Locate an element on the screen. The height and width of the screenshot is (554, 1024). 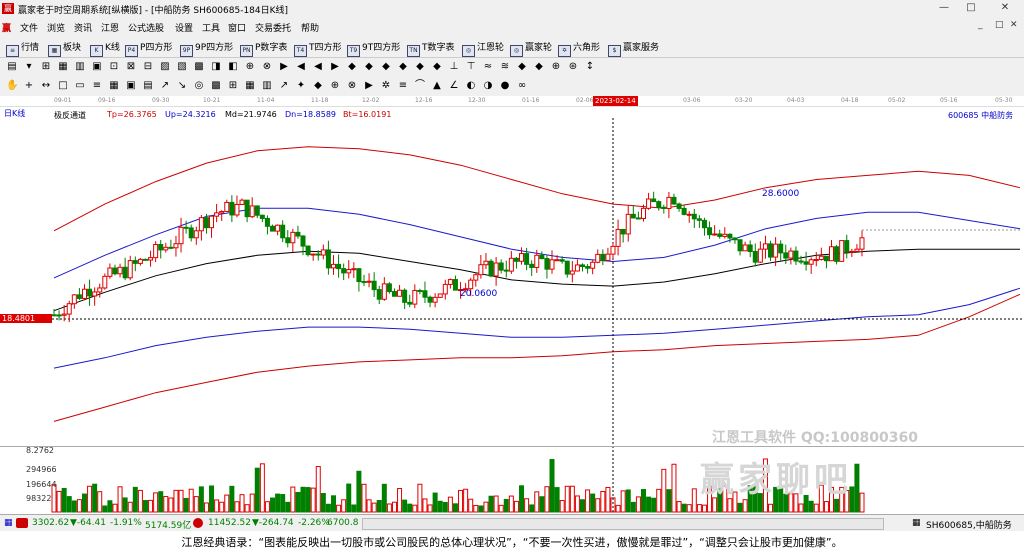
nav-service: $ 赢家服务 is located at coordinates (633, 48).